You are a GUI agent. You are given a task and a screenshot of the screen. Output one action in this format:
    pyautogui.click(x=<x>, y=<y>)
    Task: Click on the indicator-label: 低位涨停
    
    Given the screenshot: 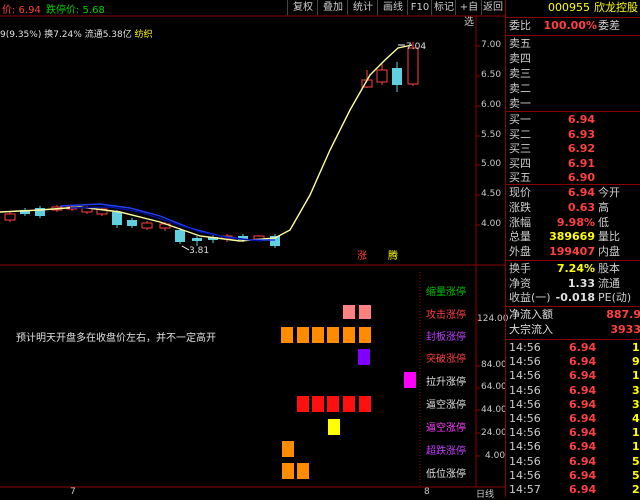 What is the action you would take?
    pyautogui.click(x=446, y=474)
    